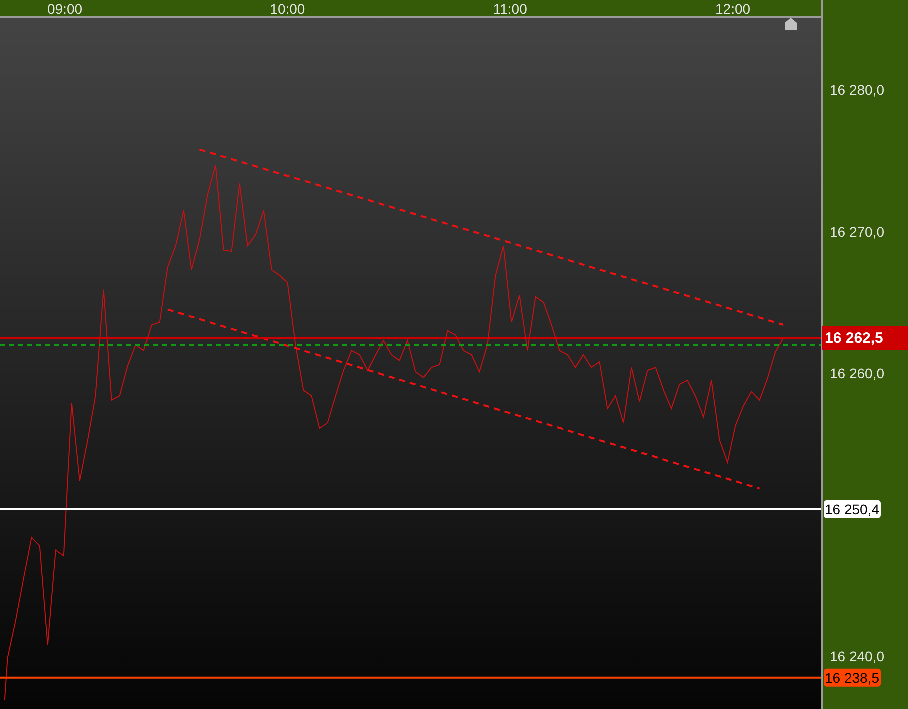 The height and width of the screenshot is (709, 908). I want to click on price-label: 16 270,0, so click(857, 232).